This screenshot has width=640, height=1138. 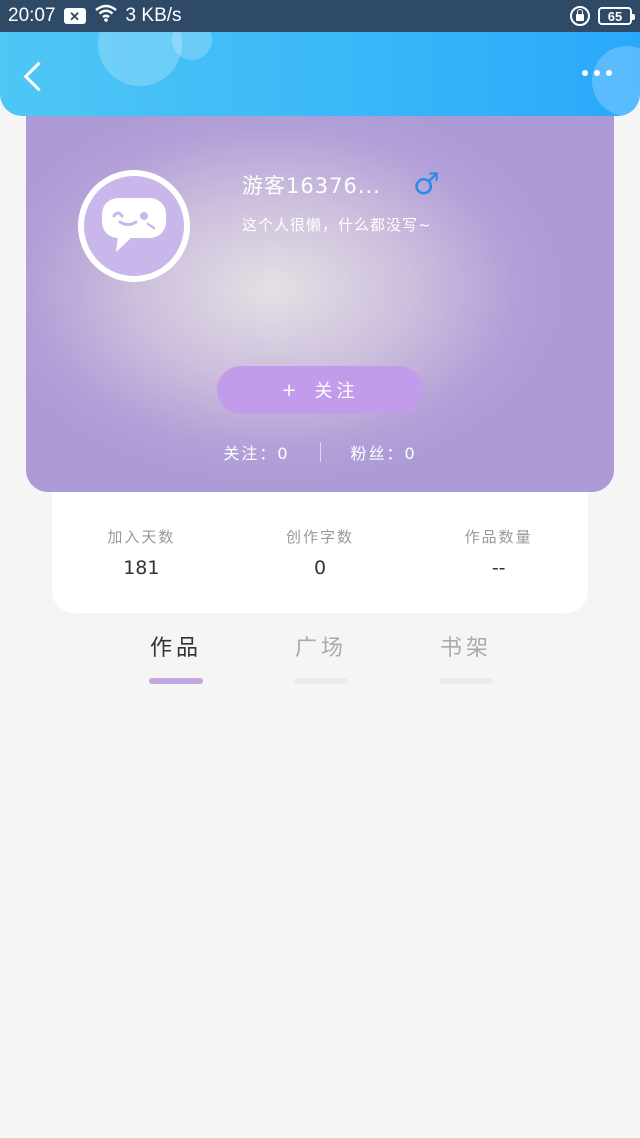 What do you see at coordinates (106, 16) in the screenshot?
I see `wifi-icon` at bounding box center [106, 16].